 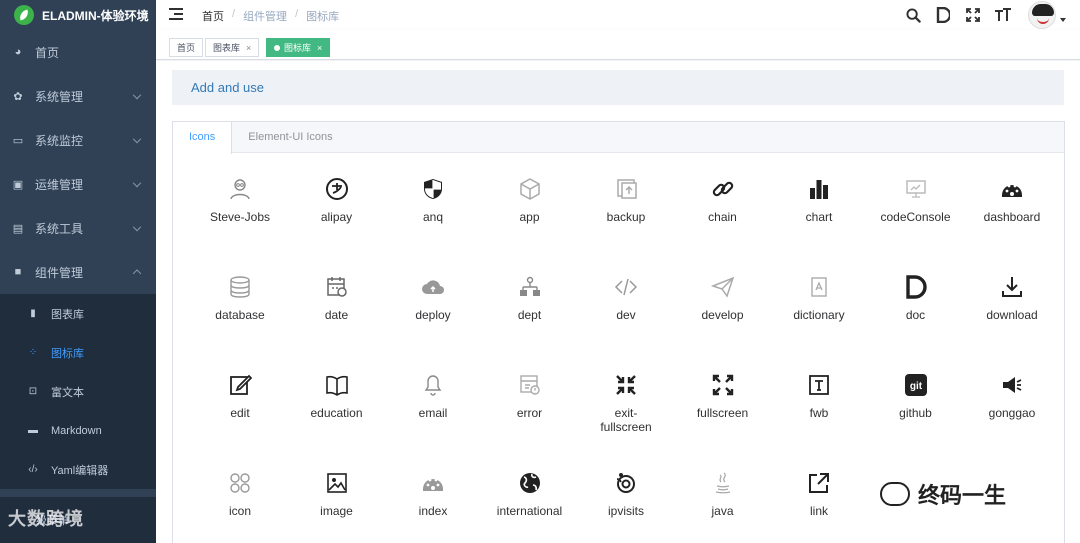 I want to click on icon-item-gonggao: gonggao, so click(x=1012, y=413).